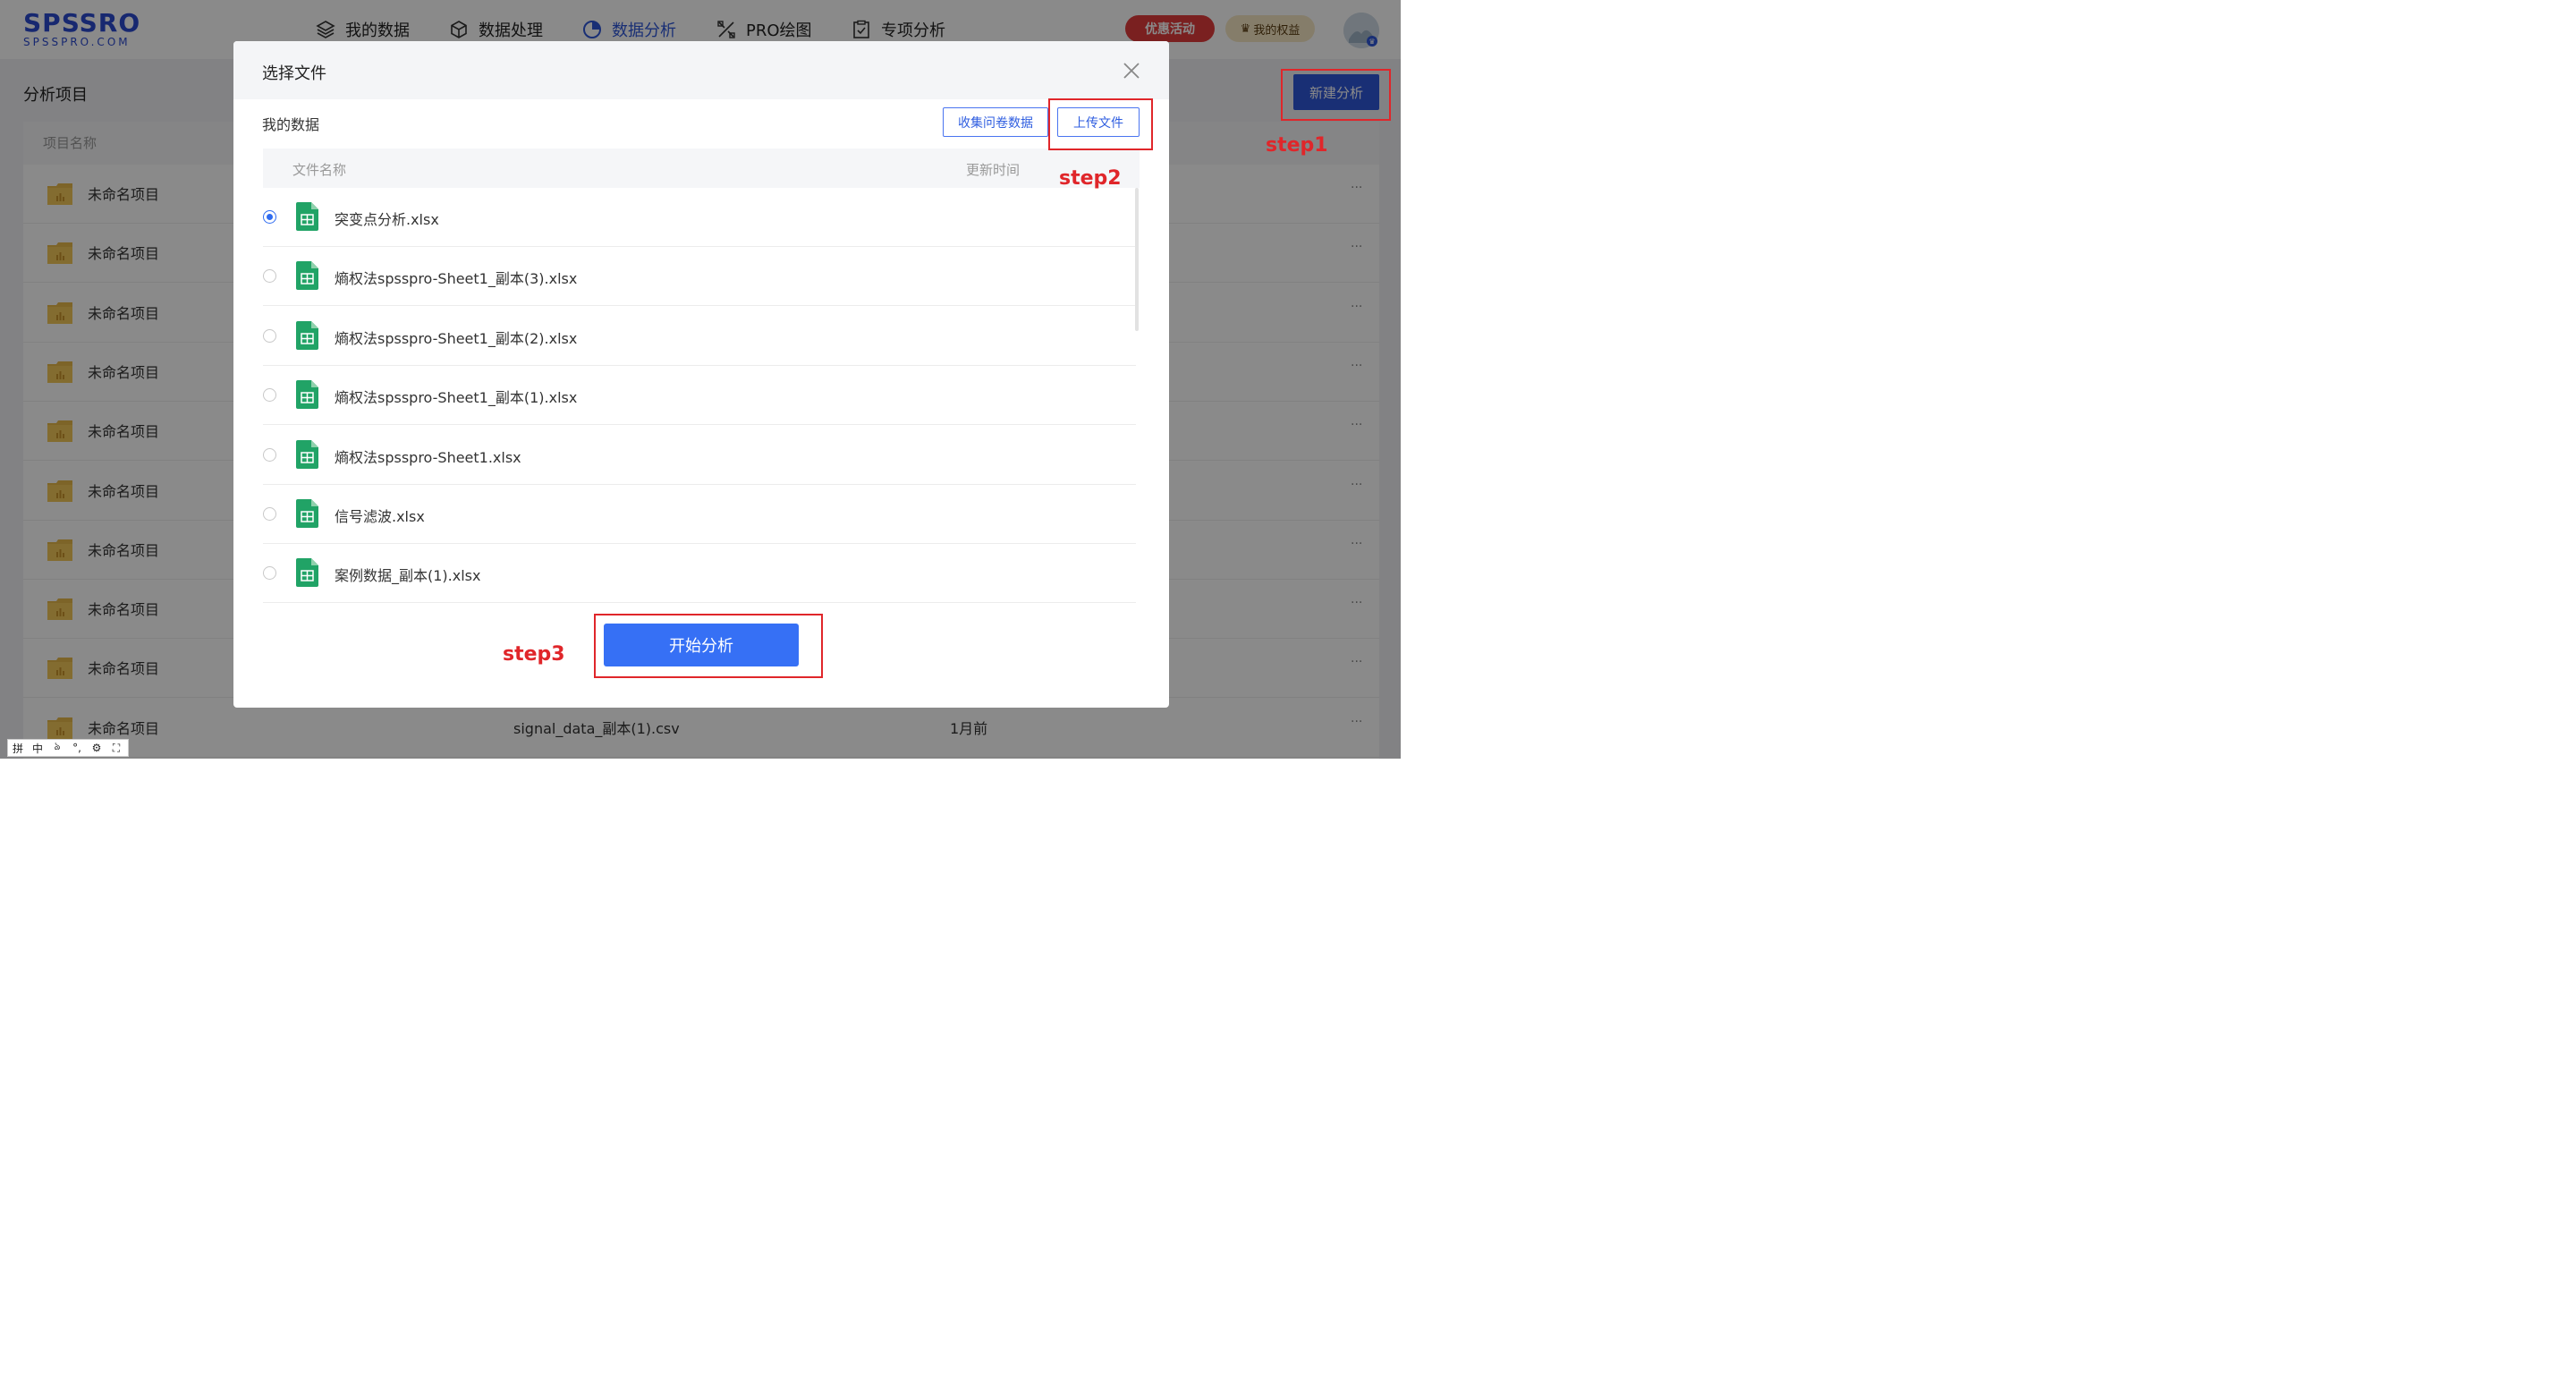 The width and height of the screenshot is (2576, 1392). I want to click on file-row: 熵权法spsspro-Sheet1.xlsx, so click(699, 455).